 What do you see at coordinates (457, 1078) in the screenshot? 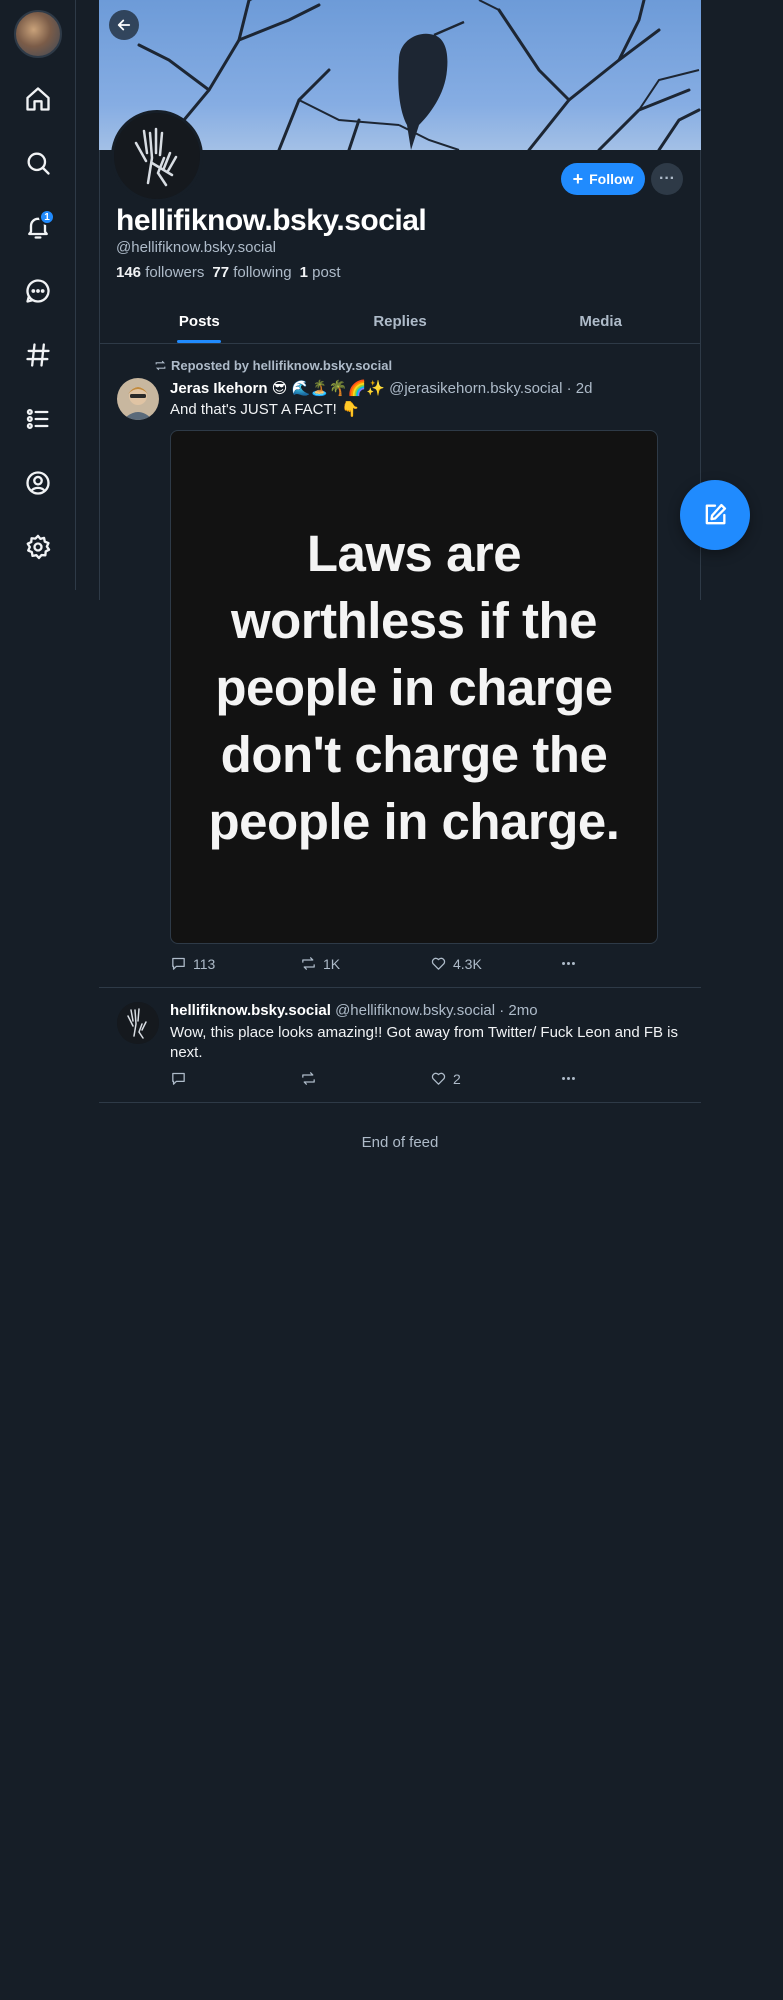
I see `like-count: 2` at bounding box center [457, 1078].